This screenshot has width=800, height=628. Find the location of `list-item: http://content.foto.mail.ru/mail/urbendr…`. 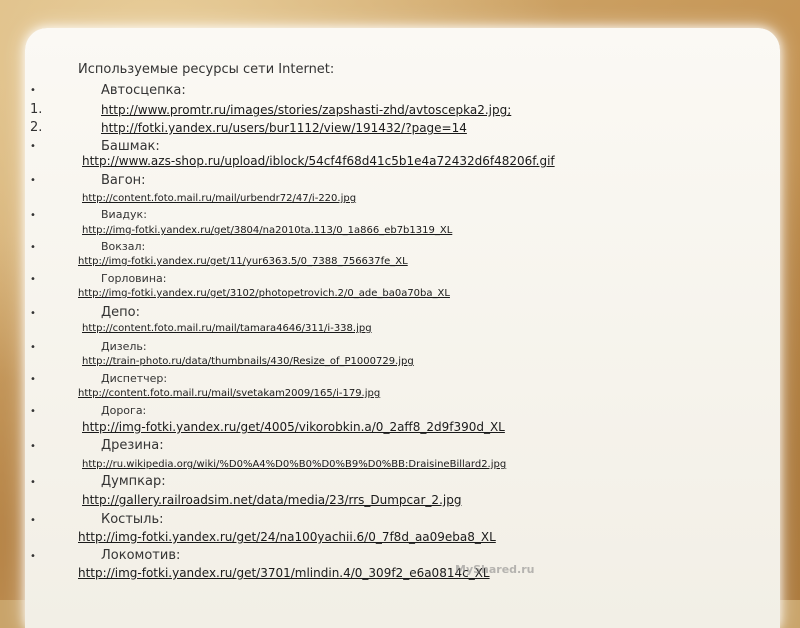

list-item: http://content.foto.mail.ru/mail/urbendr… is located at coordinates (400, 201).